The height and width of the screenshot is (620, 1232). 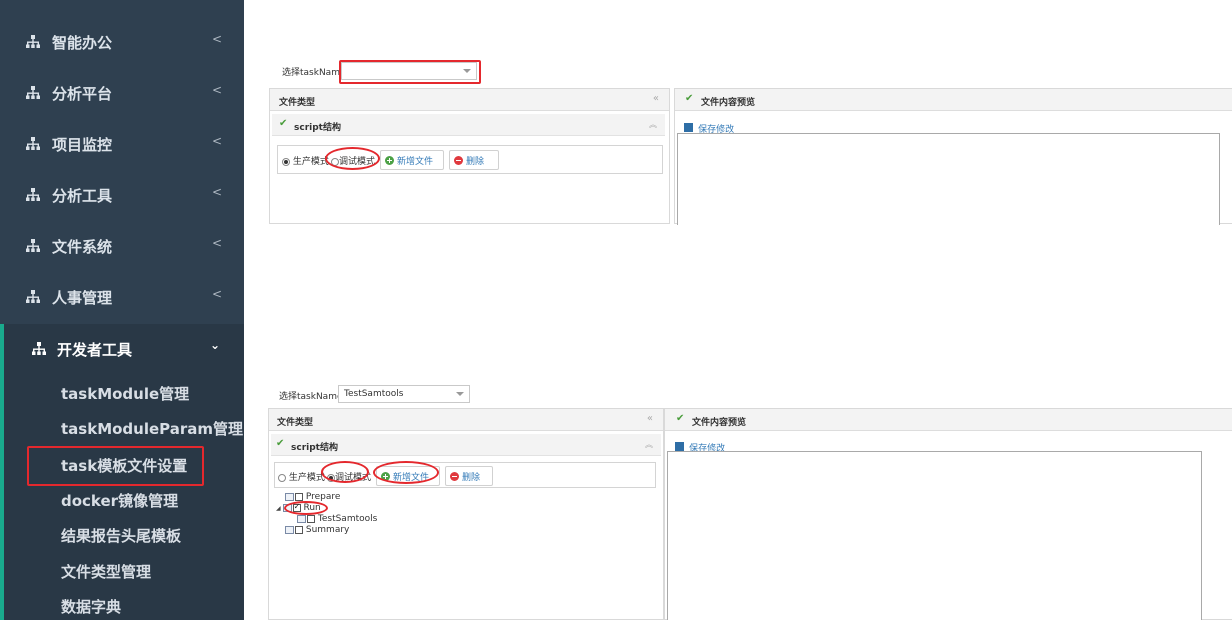 I want to click on sidebar-item-analysis-tools: 分析工具 <, so click(x=122, y=195).